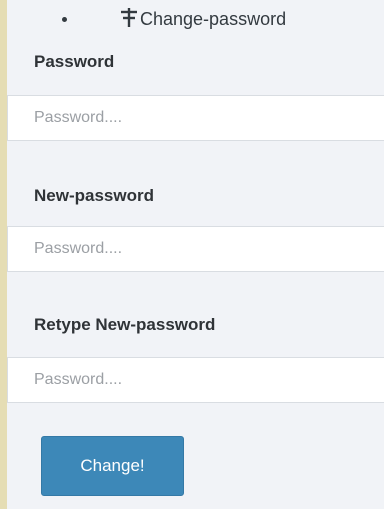 Image resolution: width=384 pixels, height=509 pixels. What do you see at coordinates (94, 195) in the screenshot?
I see `new-password-label: New-password` at bounding box center [94, 195].